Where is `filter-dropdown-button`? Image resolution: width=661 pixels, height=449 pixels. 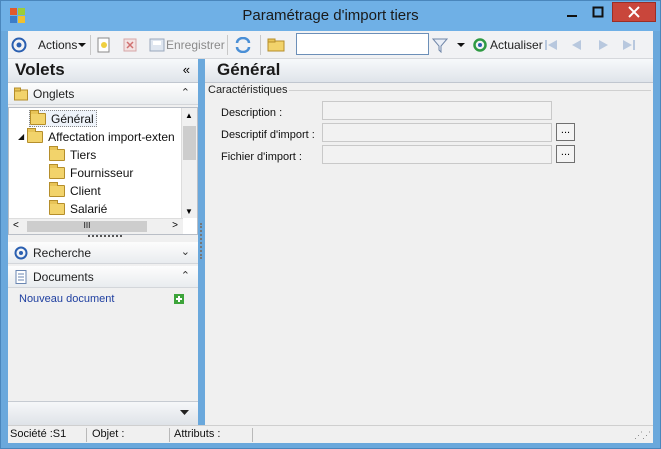
filter-dropdown-button is located at coordinates (461, 45).